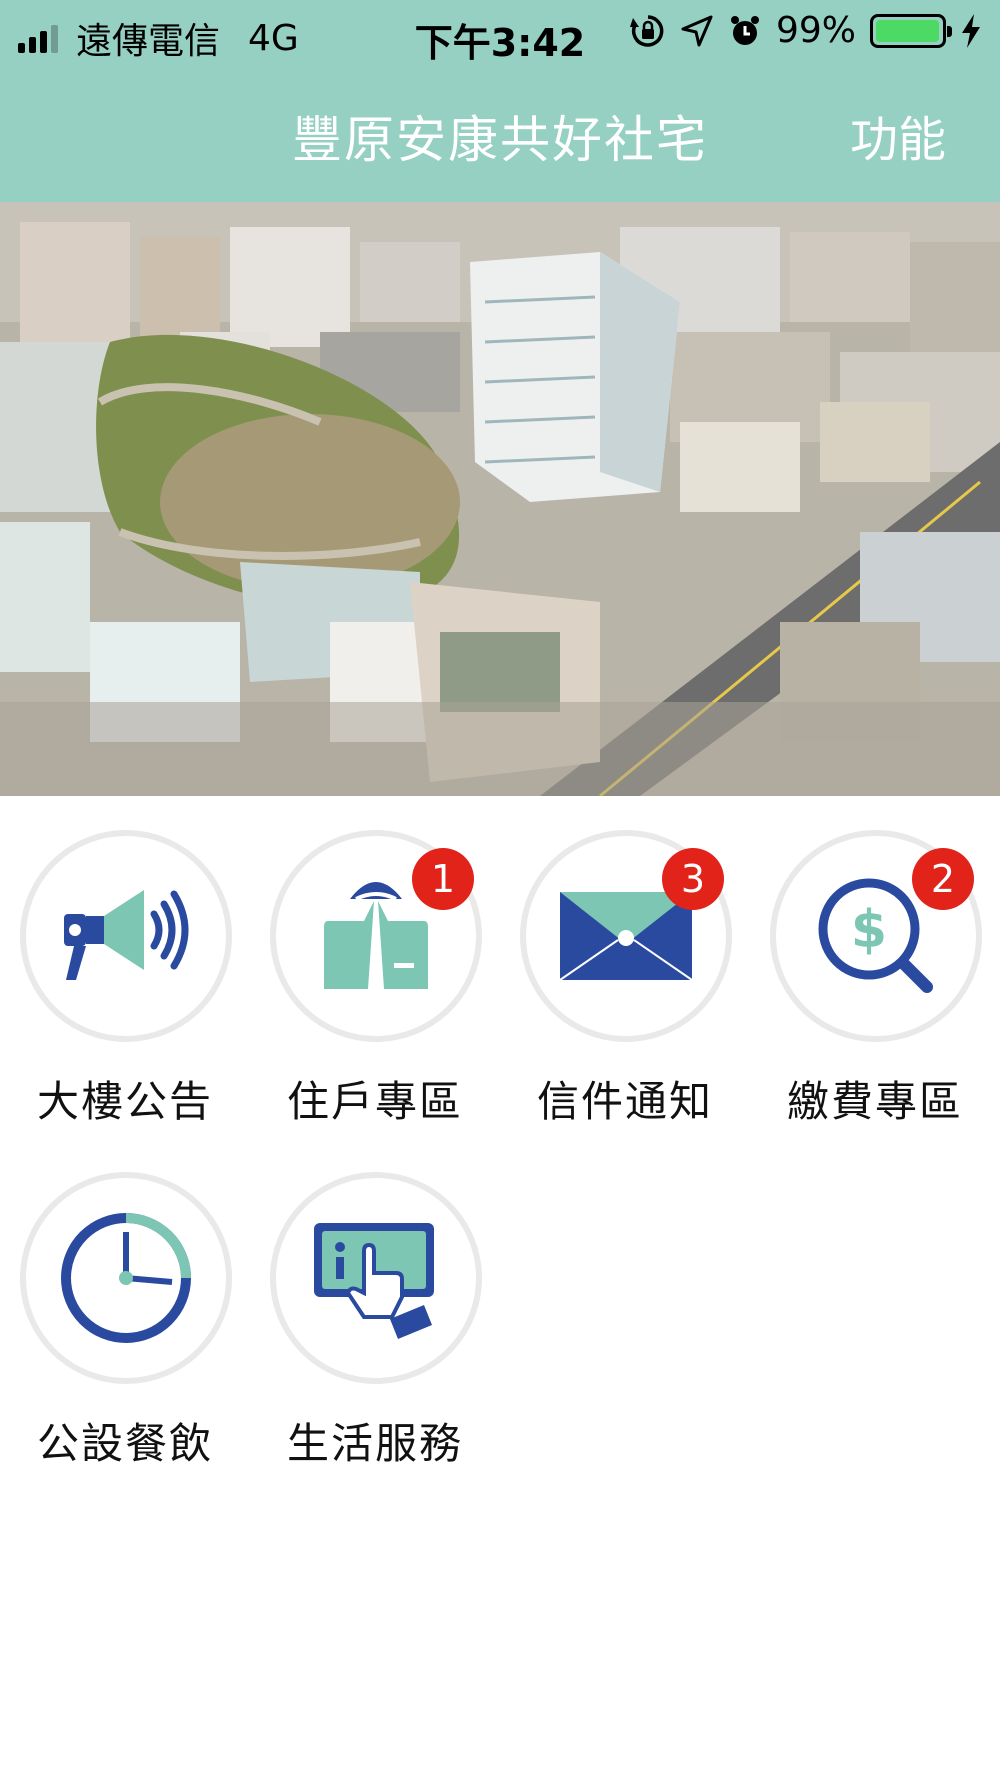 This screenshot has width=1000, height=1778. I want to click on battery-icon, so click(911, 30).